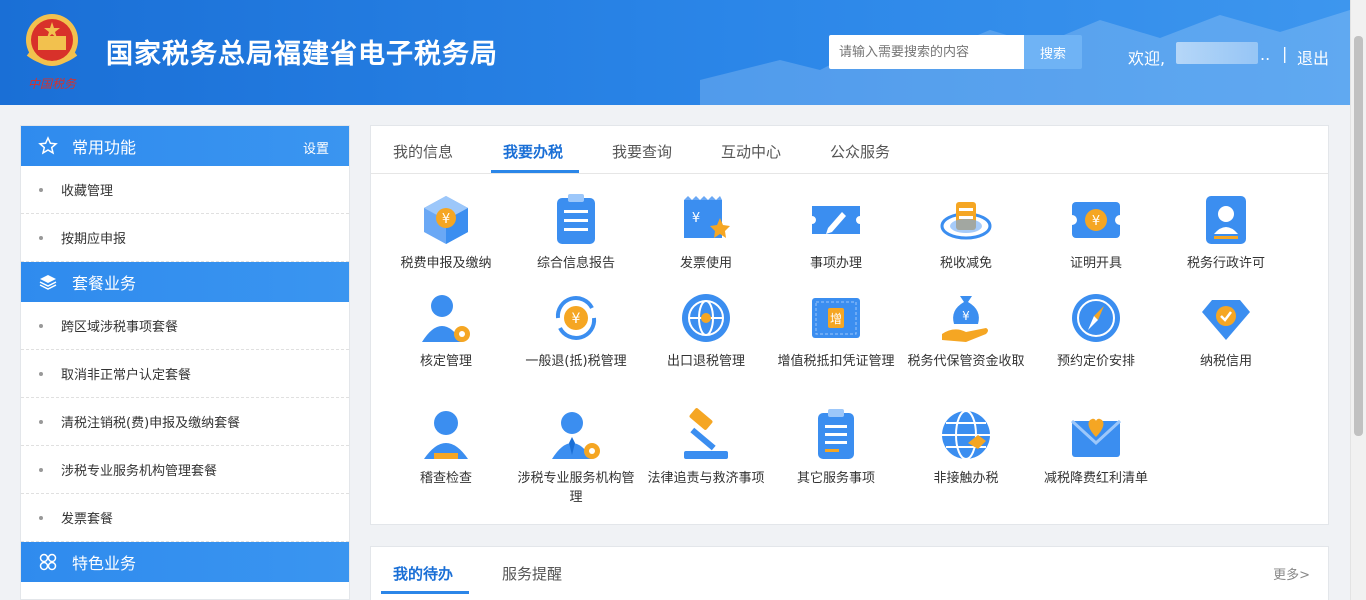 This screenshot has height=600, width=1366. Describe the element at coordinates (1265, 54) in the screenshot. I see `username-ellipsis: ..` at that location.